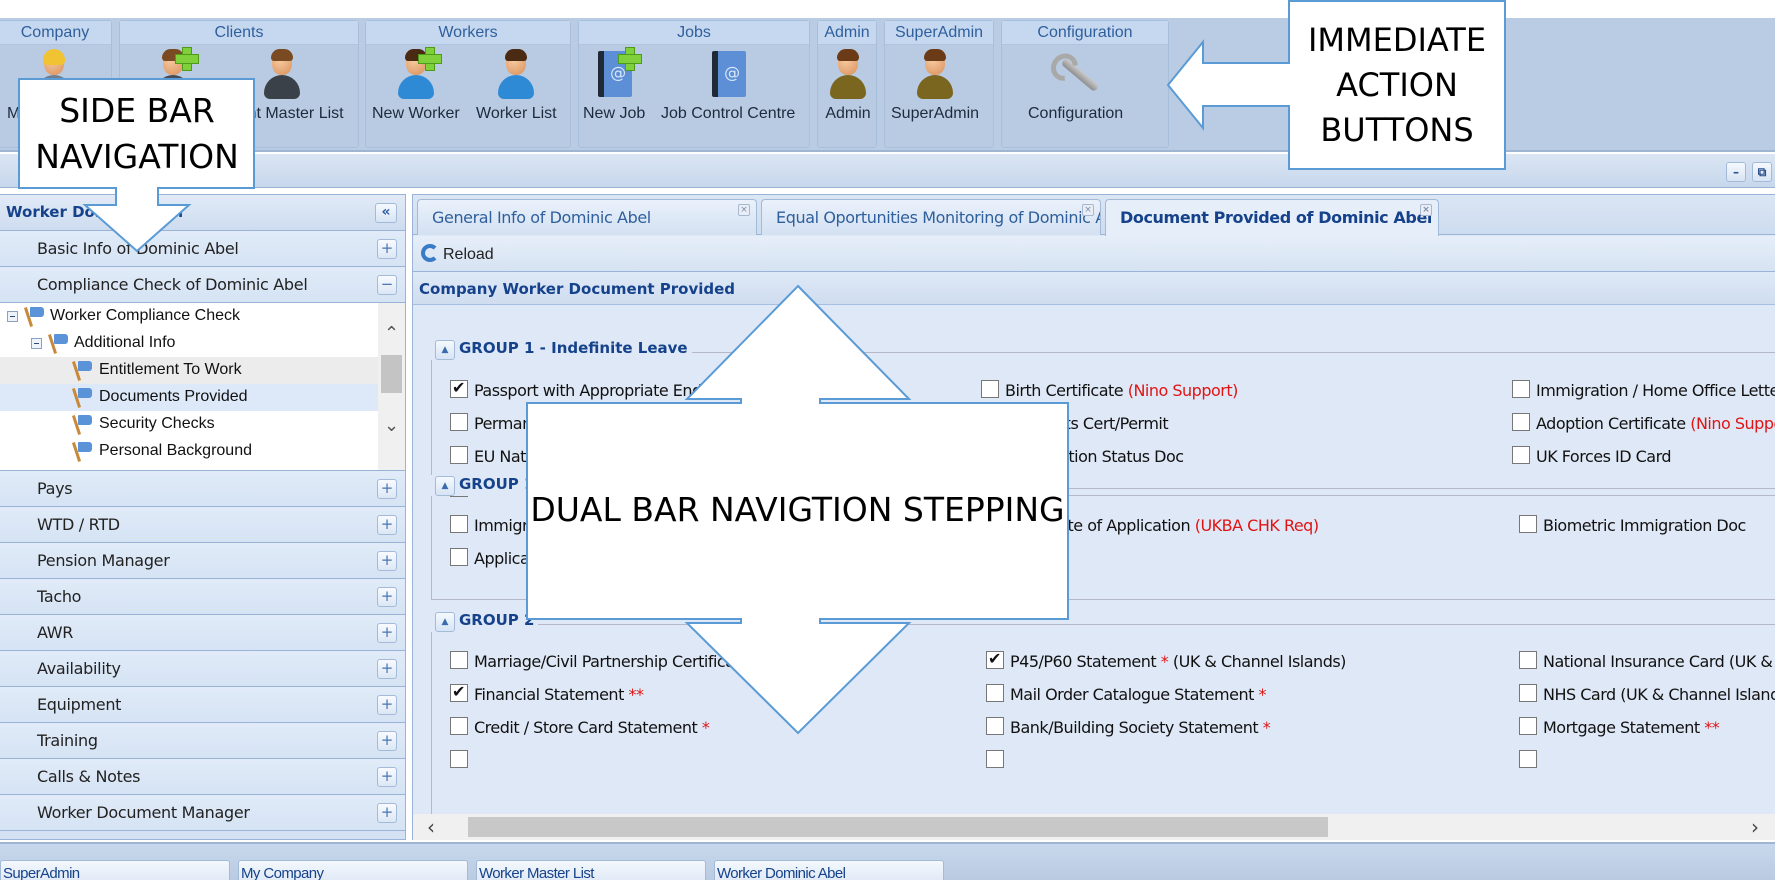  Describe the element at coordinates (797, 509) in the screenshot. I see `stepping-callout-text: DUAL BAR NAVIGTION STEPPING` at that location.